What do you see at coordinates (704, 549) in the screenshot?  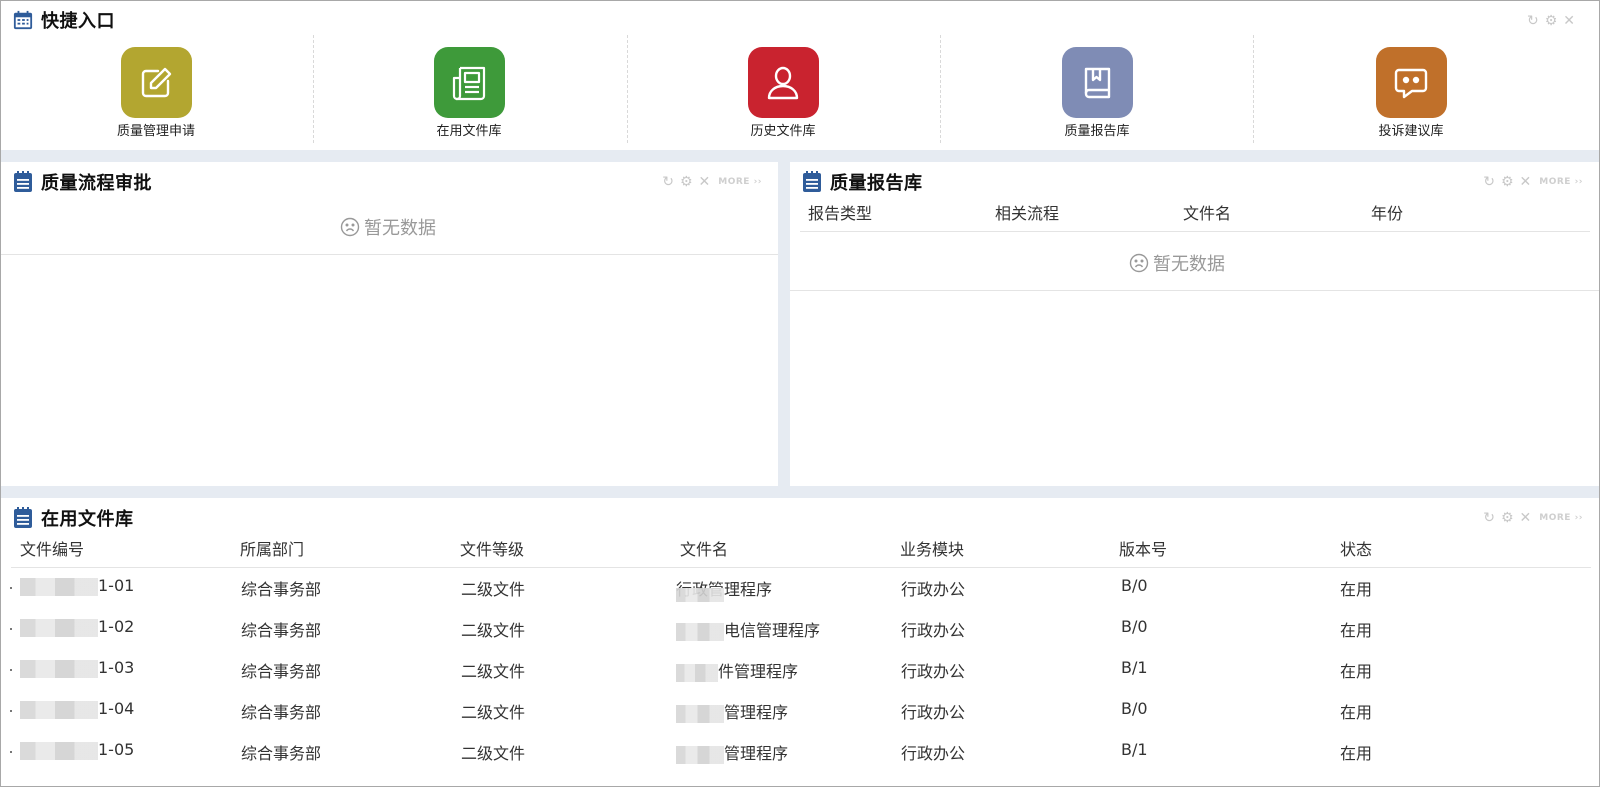 I see `column-header-name: 文件名` at bounding box center [704, 549].